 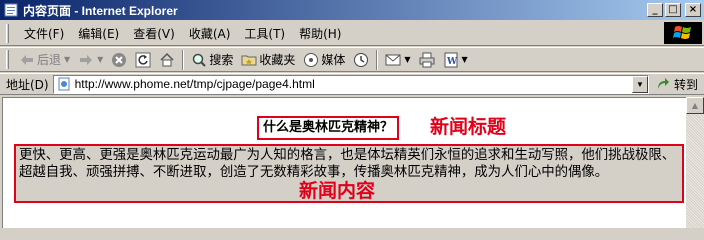 I want to click on stop-icon, so click(x=119, y=60).